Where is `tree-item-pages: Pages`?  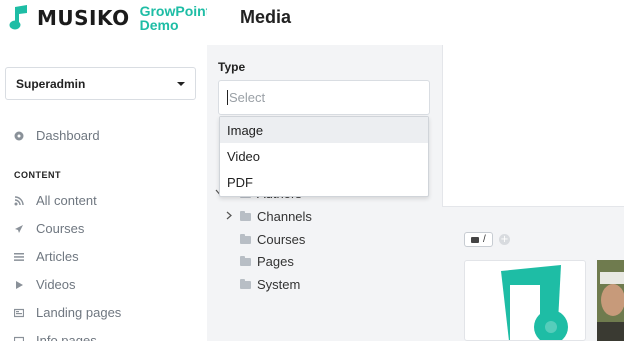 tree-item-pages: Pages is located at coordinates (267, 261).